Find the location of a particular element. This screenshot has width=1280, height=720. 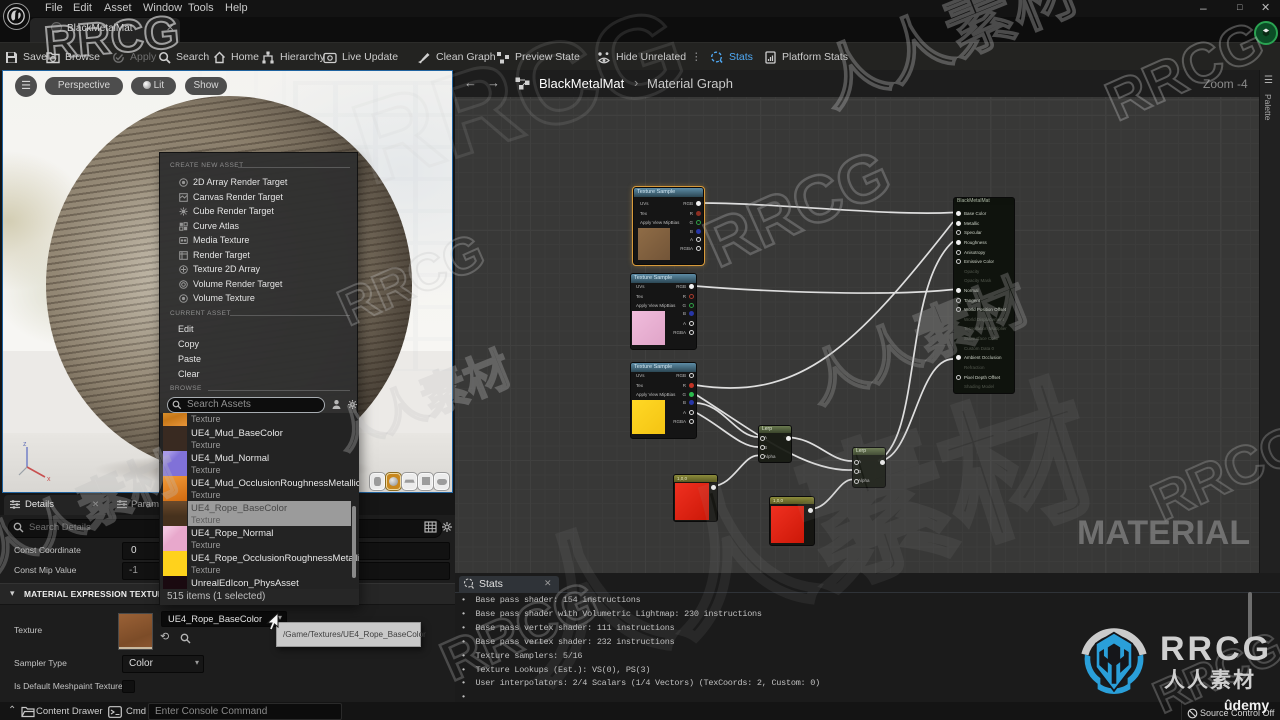

svg-text: z is located at coordinates (25, 444).